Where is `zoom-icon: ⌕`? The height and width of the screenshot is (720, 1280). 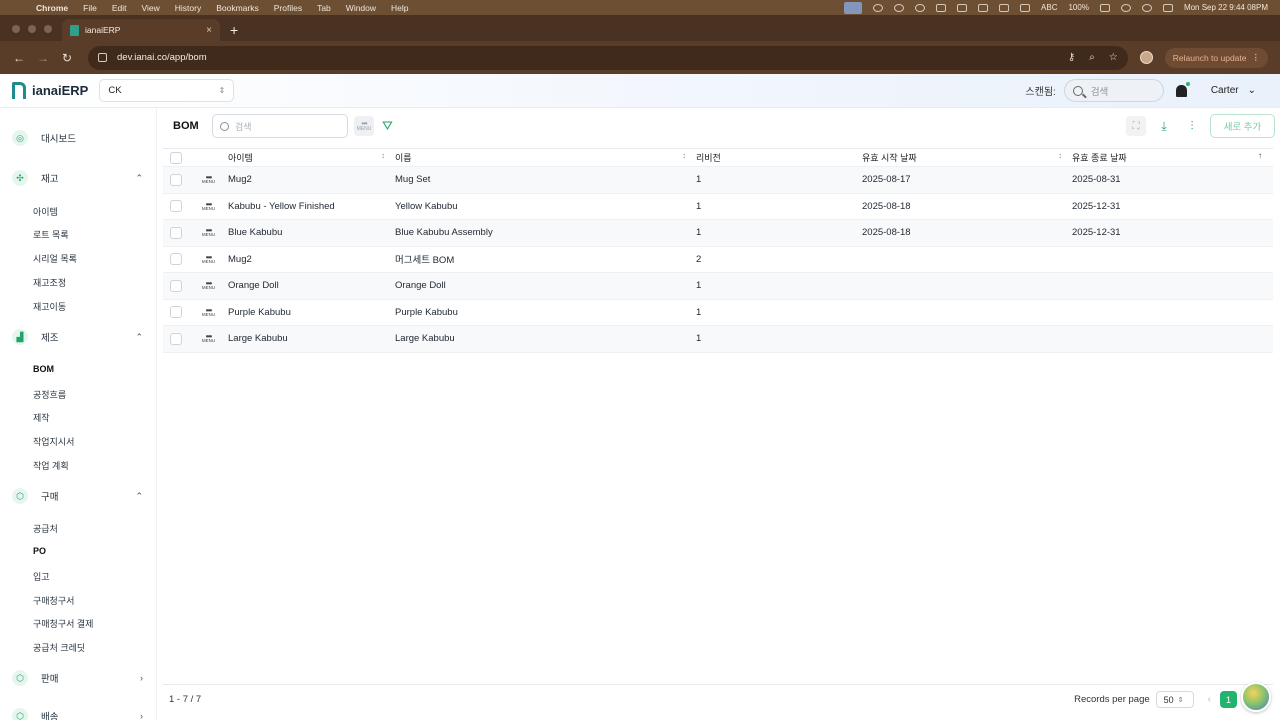
zoom-icon: ⌕ is located at coordinates (1092, 57).